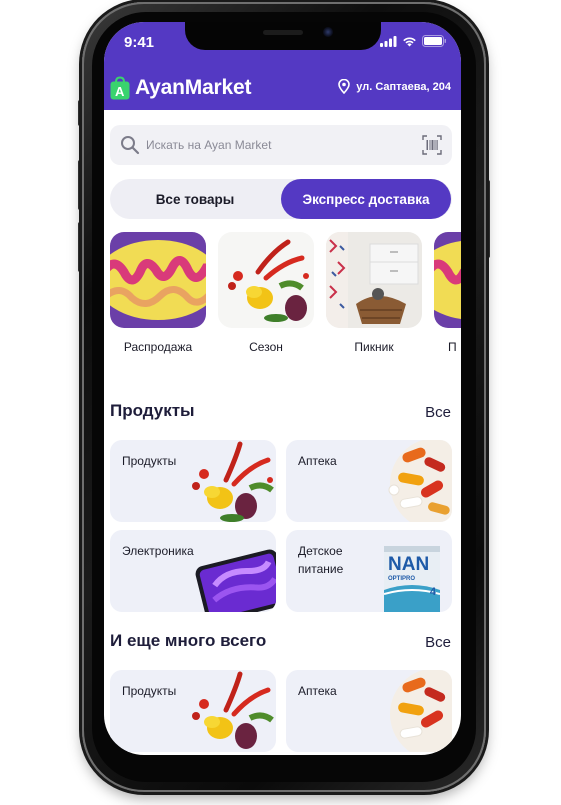  What do you see at coordinates (266, 347) in the screenshot?
I see `story-season-label: Сезон` at bounding box center [266, 347].